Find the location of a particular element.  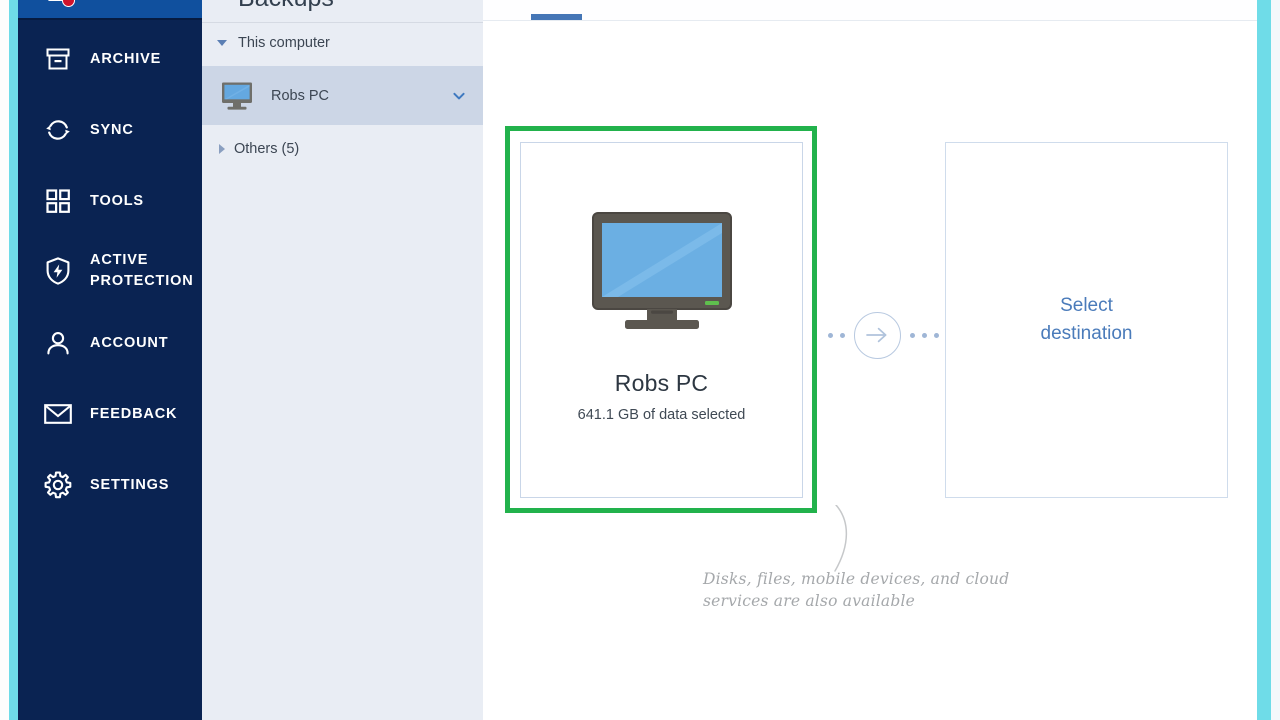

source-card-title: Robs PC is located at coordinates (661, 383).